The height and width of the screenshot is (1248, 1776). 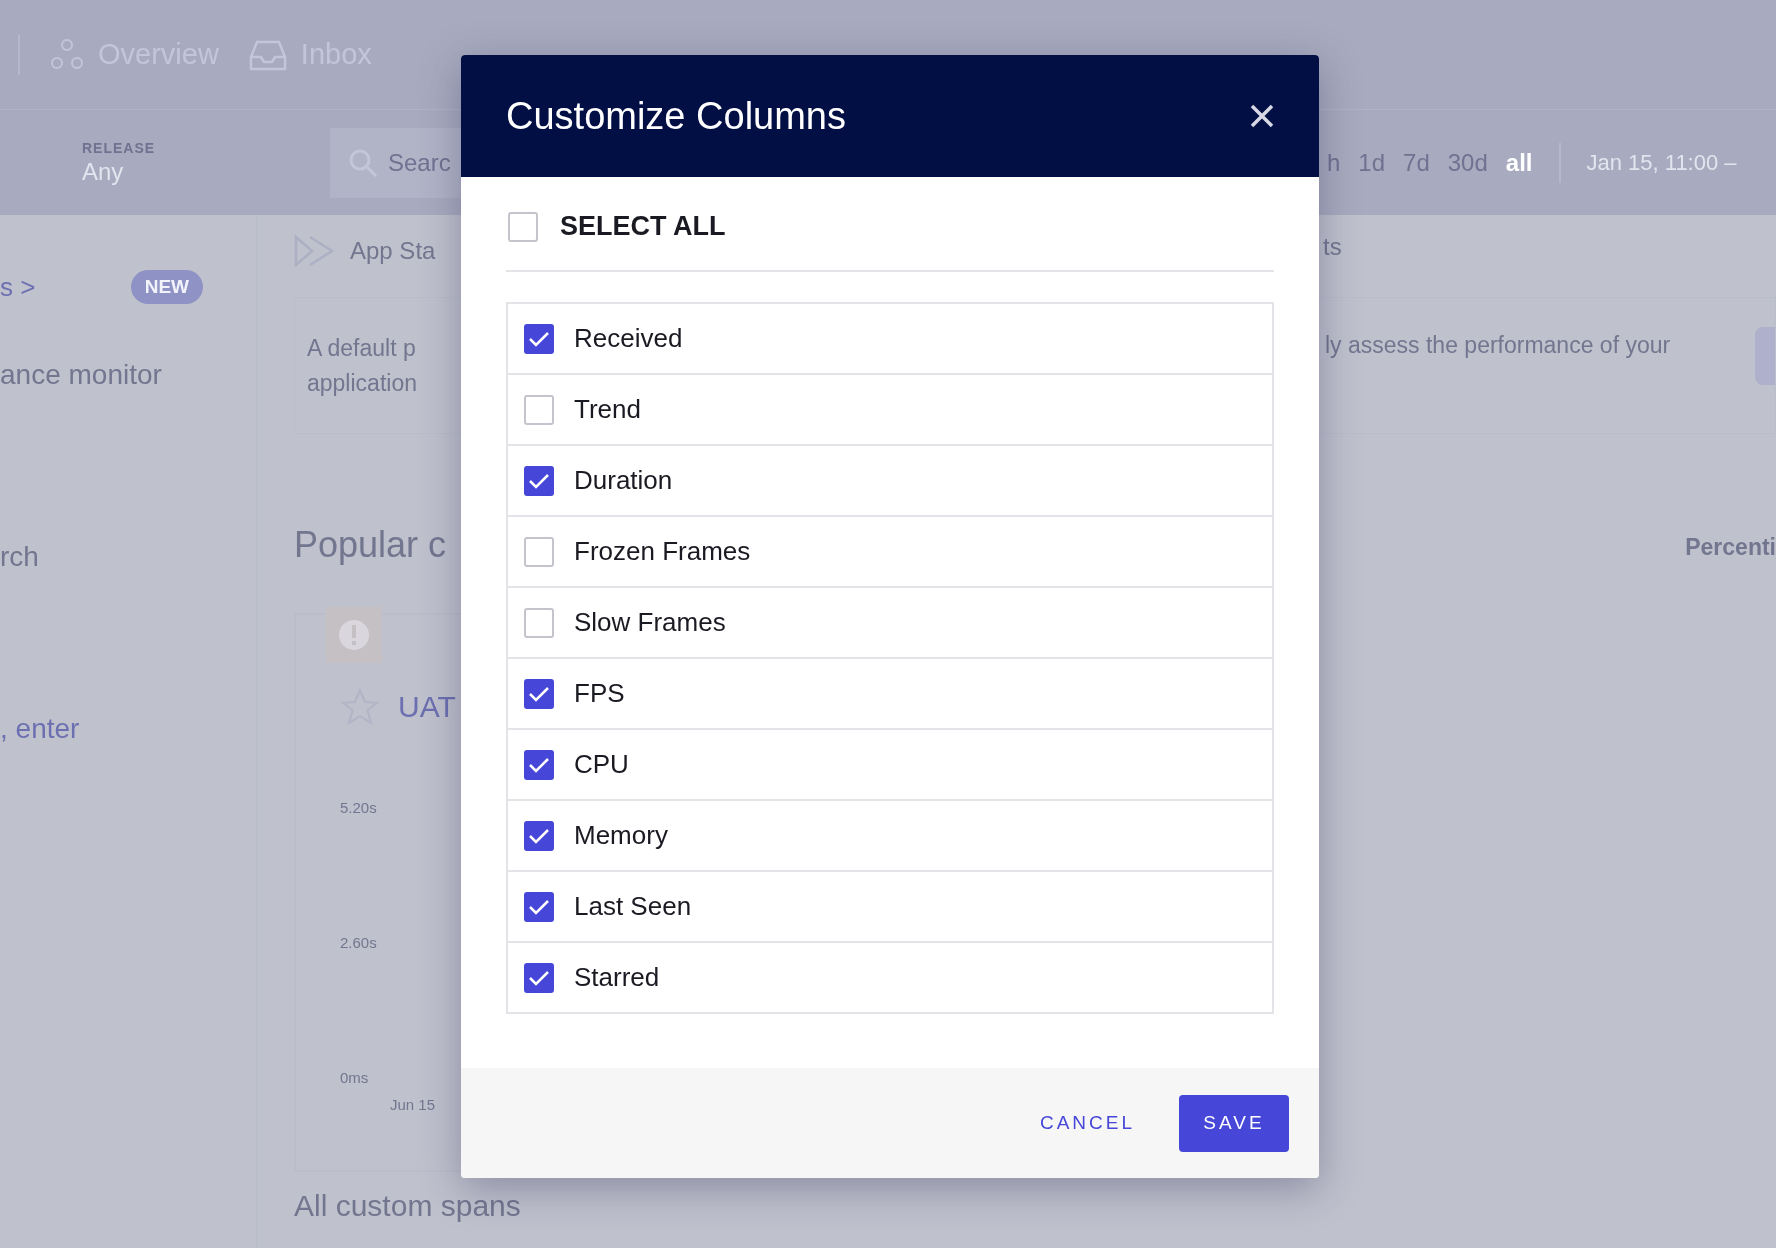 I want to click on sidebar-text: rch, so click(x=20, y=557).